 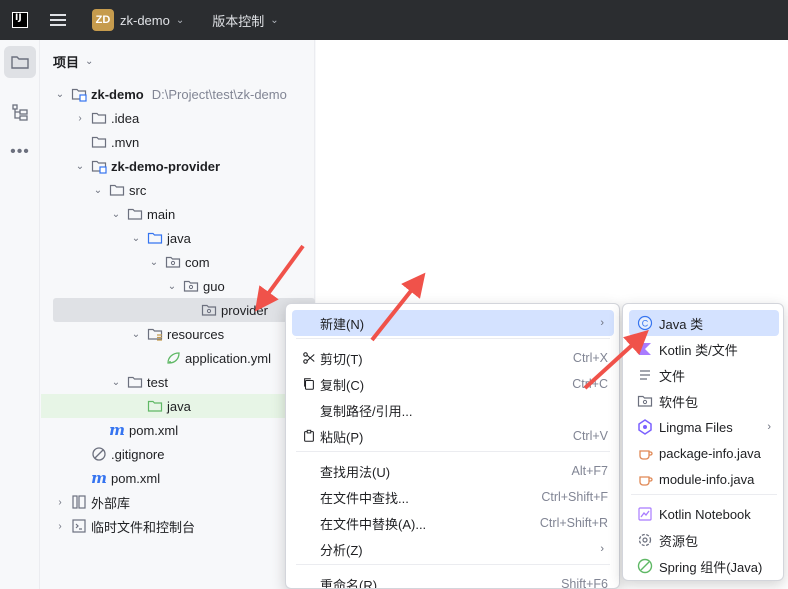 I want to click on context-menu-item: 重命名(R)... Shift+F6, so click(x=453, y=580).